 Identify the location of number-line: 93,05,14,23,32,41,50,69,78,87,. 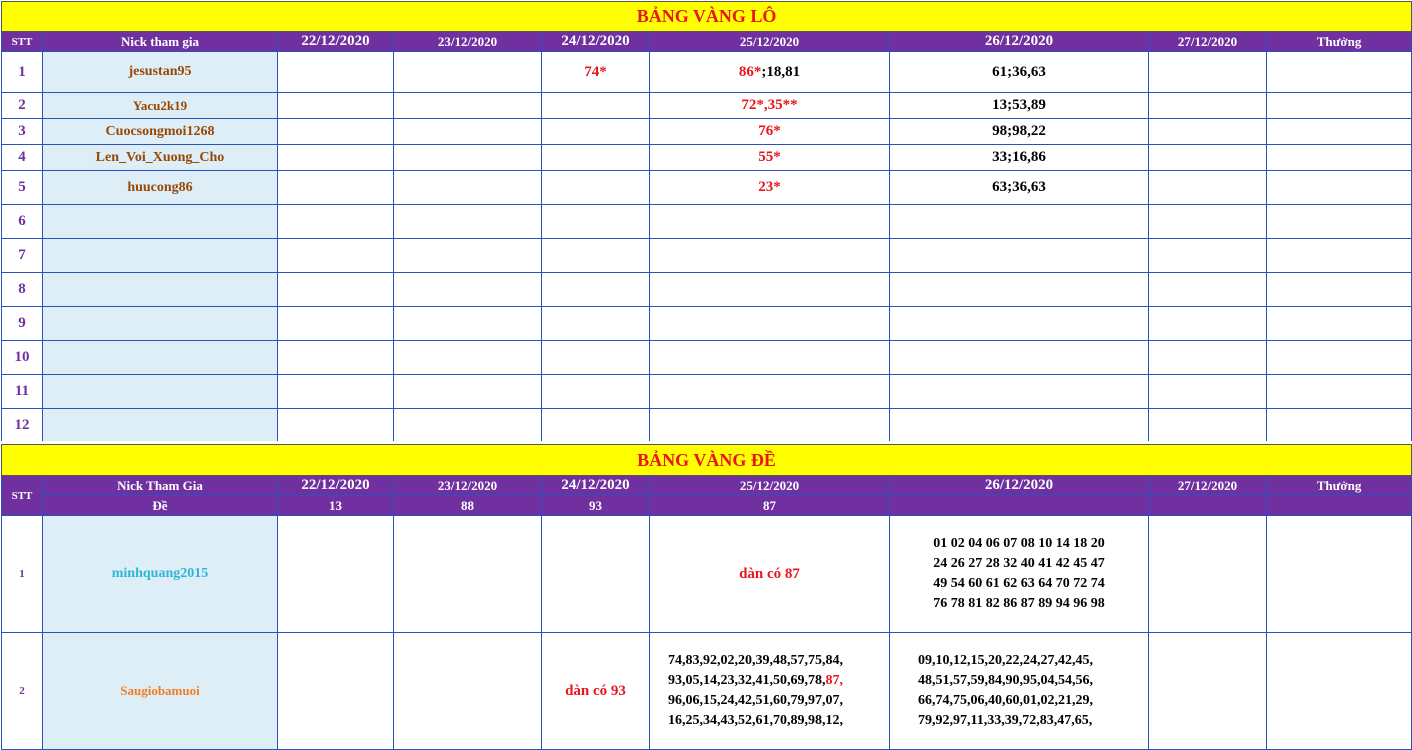
(778, 681).